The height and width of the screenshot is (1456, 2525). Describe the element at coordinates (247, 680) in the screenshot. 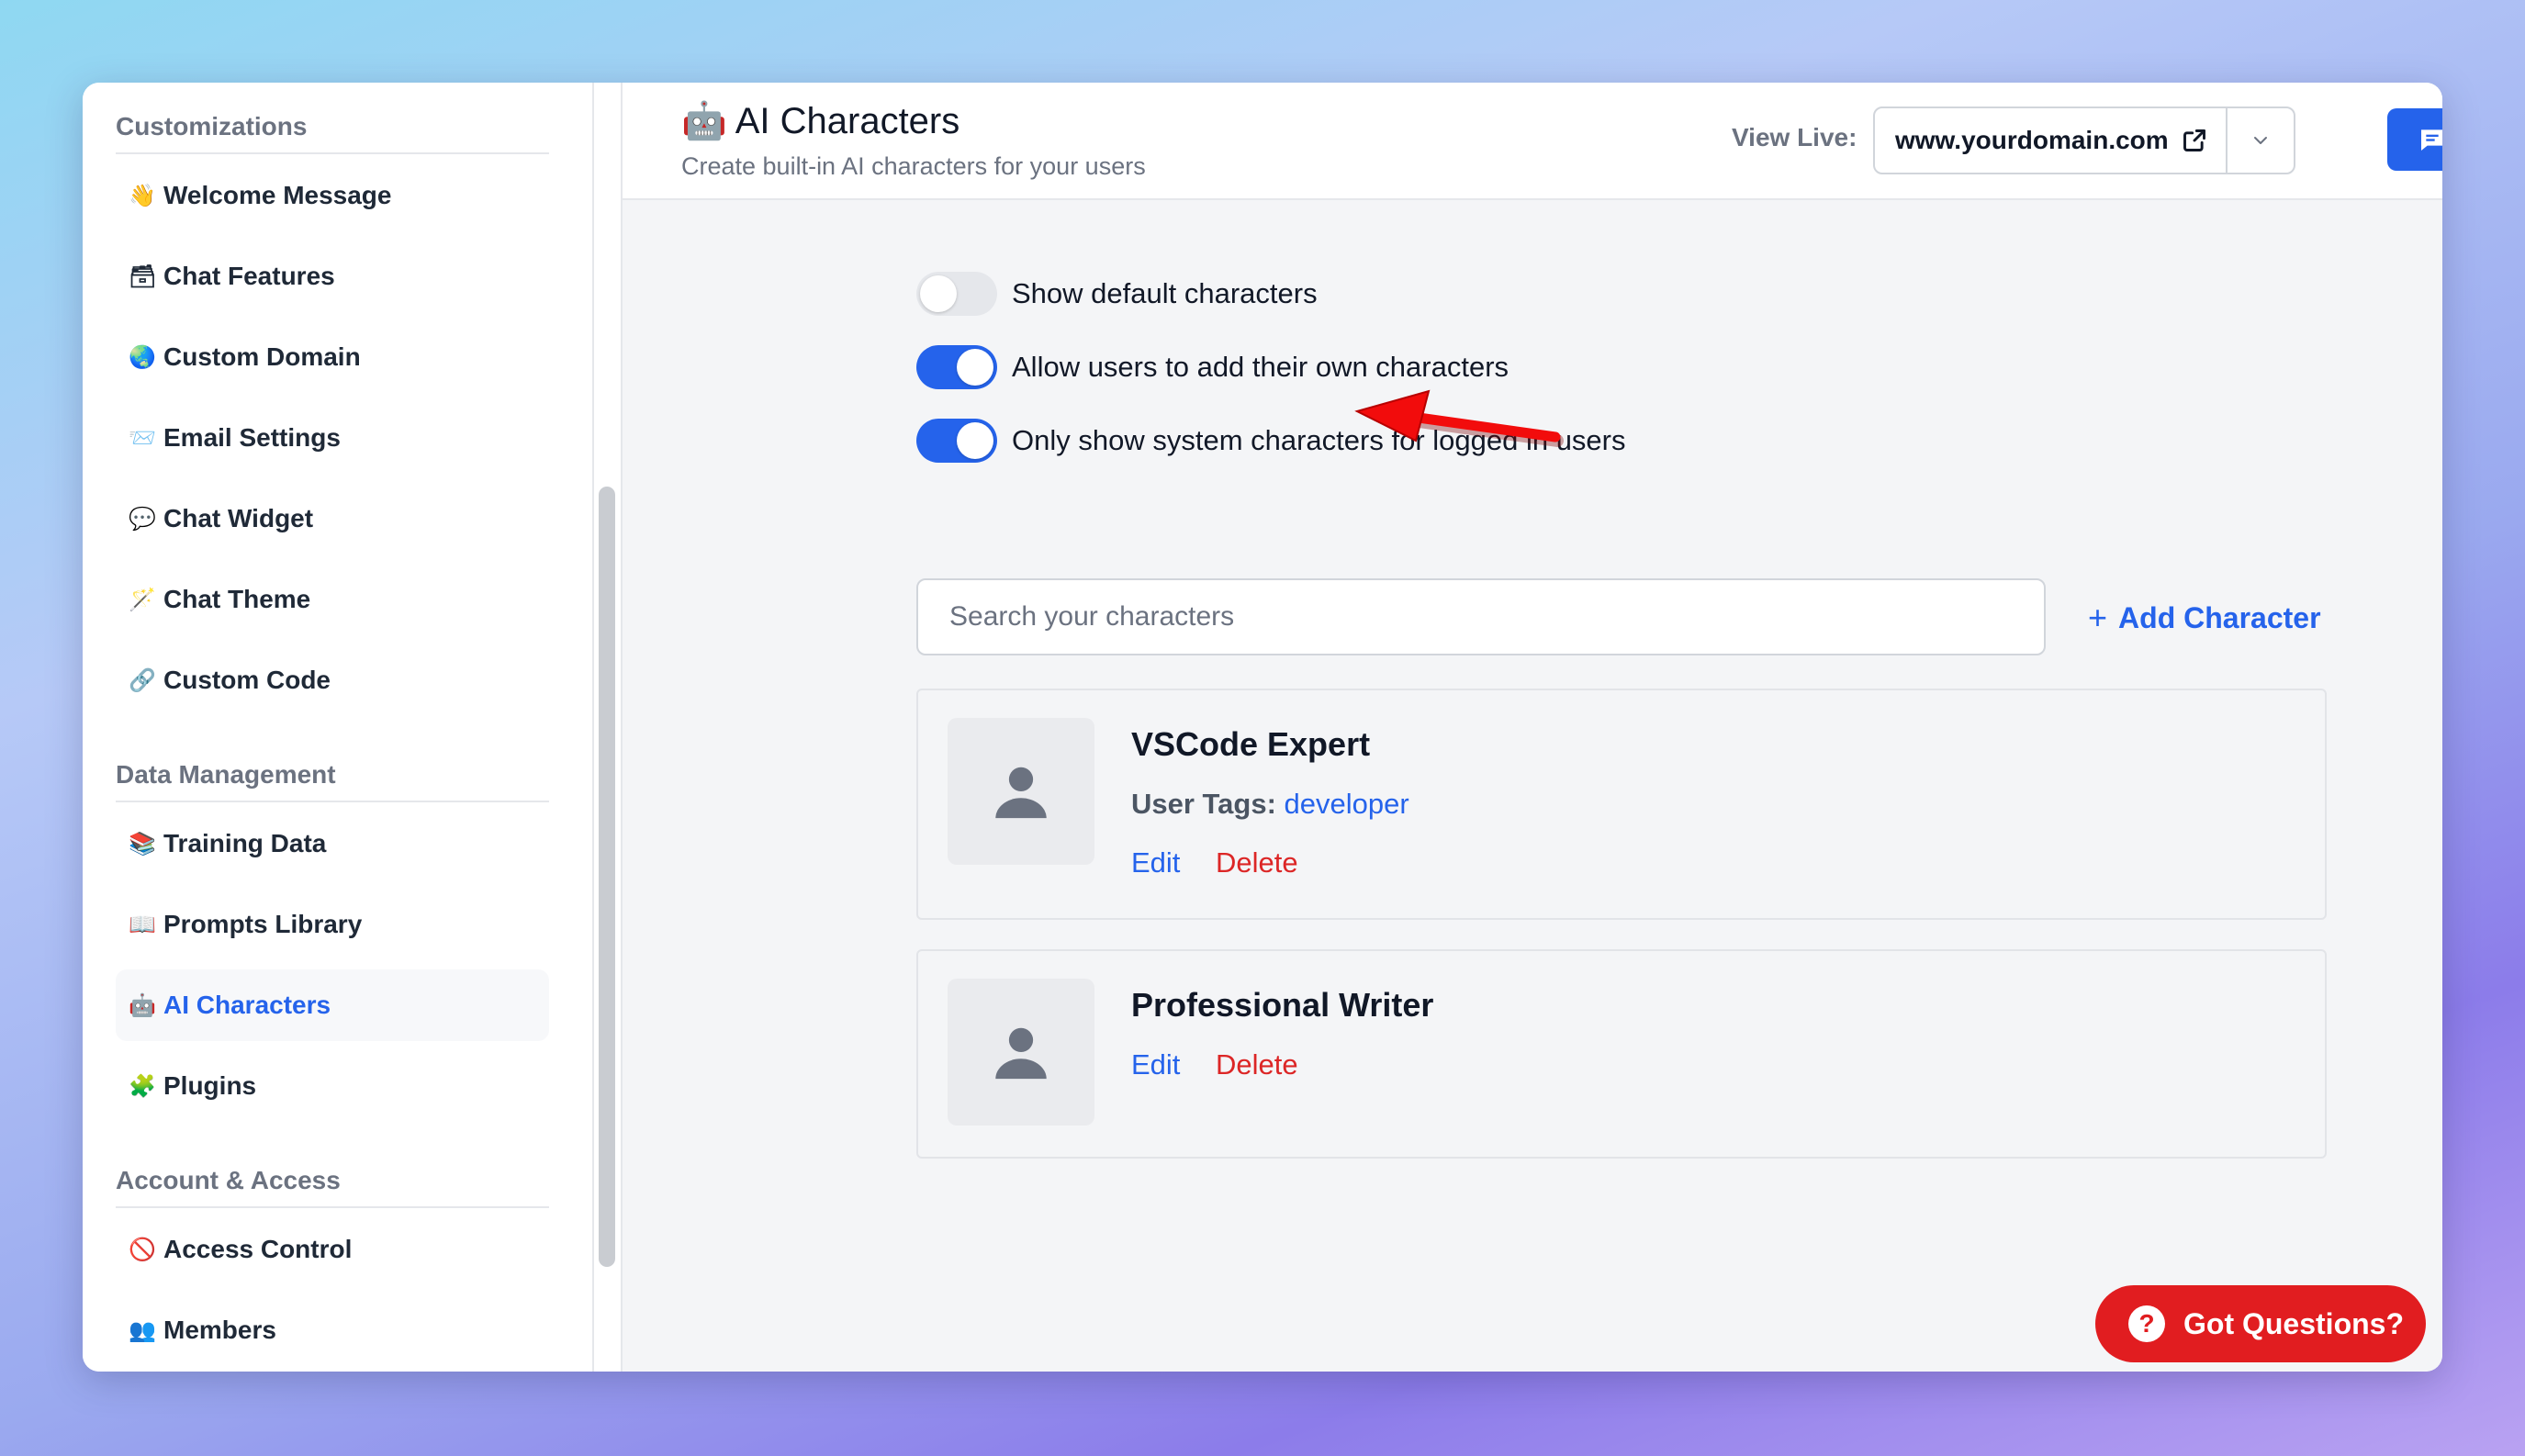

I see `sidebar-item-label: Custom Code` at that location.